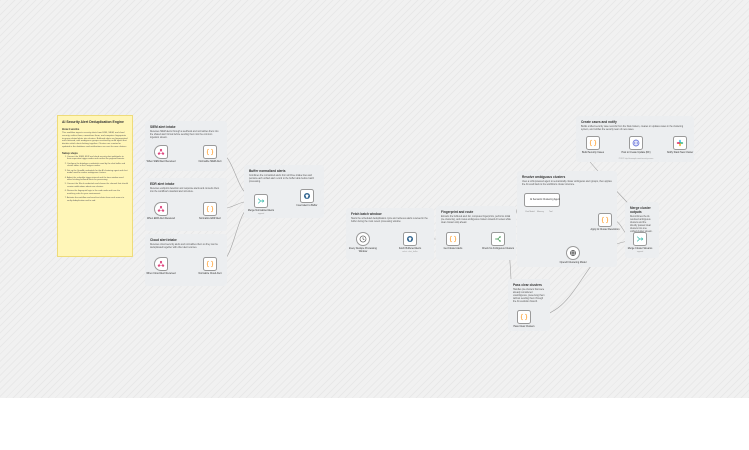 The width and height of the screenshot is (749, 450). I want to click on node-siem-normalize, so click(210, 152).